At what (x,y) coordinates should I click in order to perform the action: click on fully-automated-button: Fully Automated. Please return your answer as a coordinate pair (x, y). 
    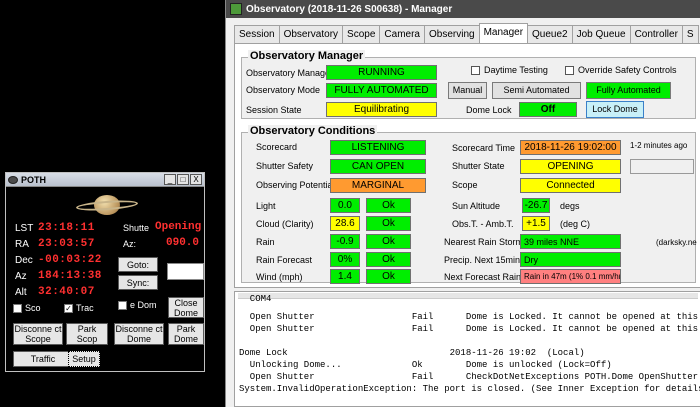
    Looking at the image, I should click on (628, 90).